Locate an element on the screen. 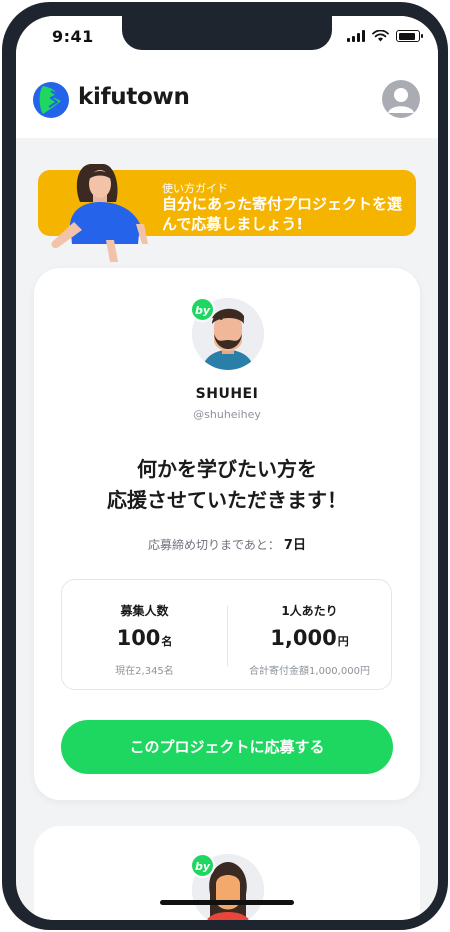  per-person-stat: 1人あたり 1,000円 合計寄付金額1,000,000円 is located at coordinates (309, 635).